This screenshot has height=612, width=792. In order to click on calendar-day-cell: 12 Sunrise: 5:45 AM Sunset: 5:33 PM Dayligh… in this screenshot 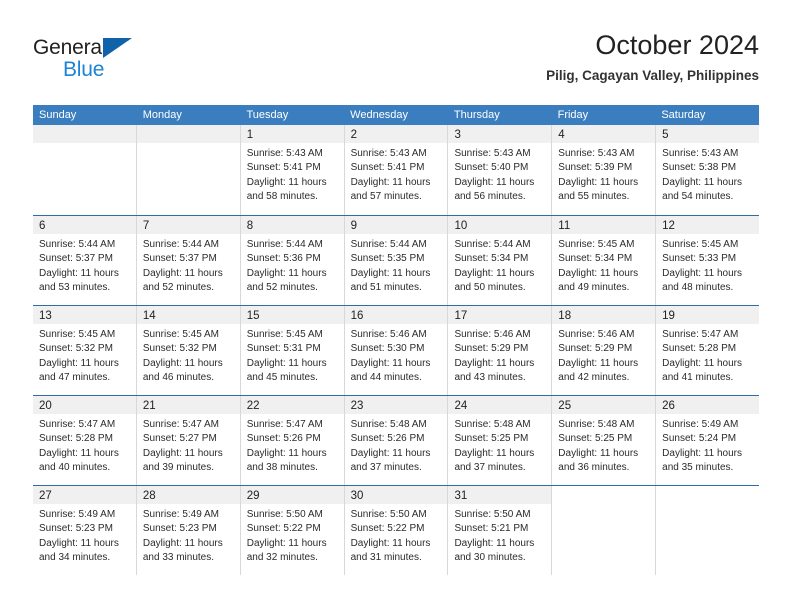, I will do `click(707, 260)`.